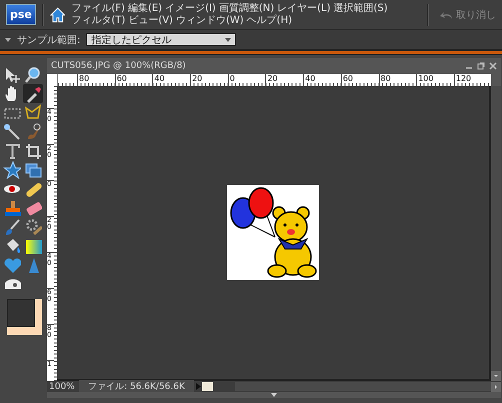 The height and width of the screenshot is (403, 502). Describe the element at coordinates (150, 20) in the screenshot. I see `menu-item: ビュー(V)` at that location.